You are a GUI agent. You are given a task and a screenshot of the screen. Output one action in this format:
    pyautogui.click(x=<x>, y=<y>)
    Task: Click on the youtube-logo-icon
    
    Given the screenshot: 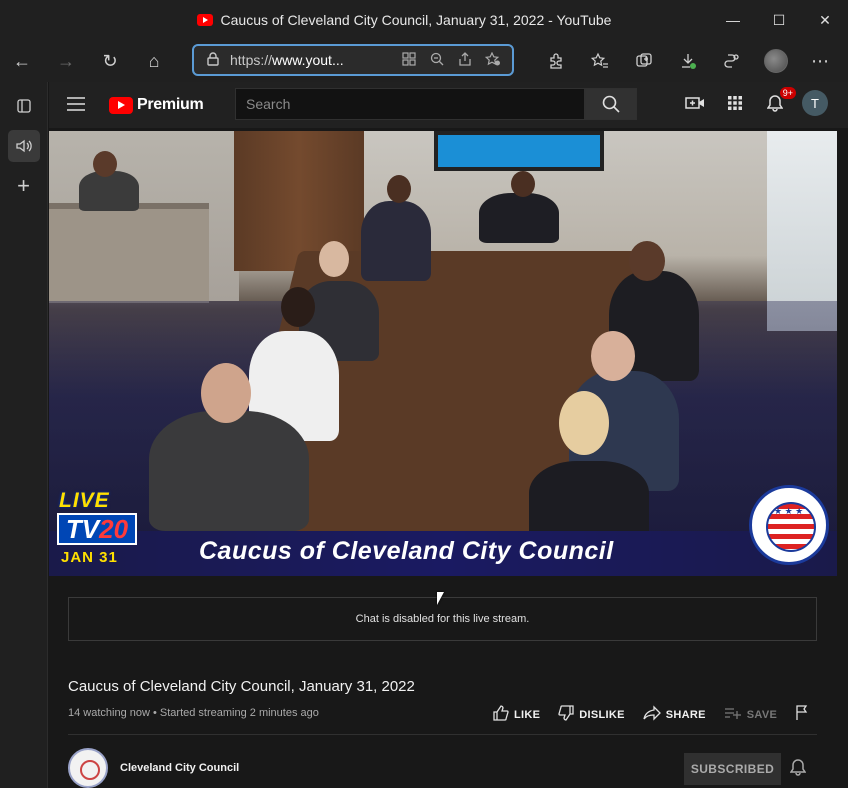 What is the action you would take?
    pyautogui.click(x=121, y=105)
    